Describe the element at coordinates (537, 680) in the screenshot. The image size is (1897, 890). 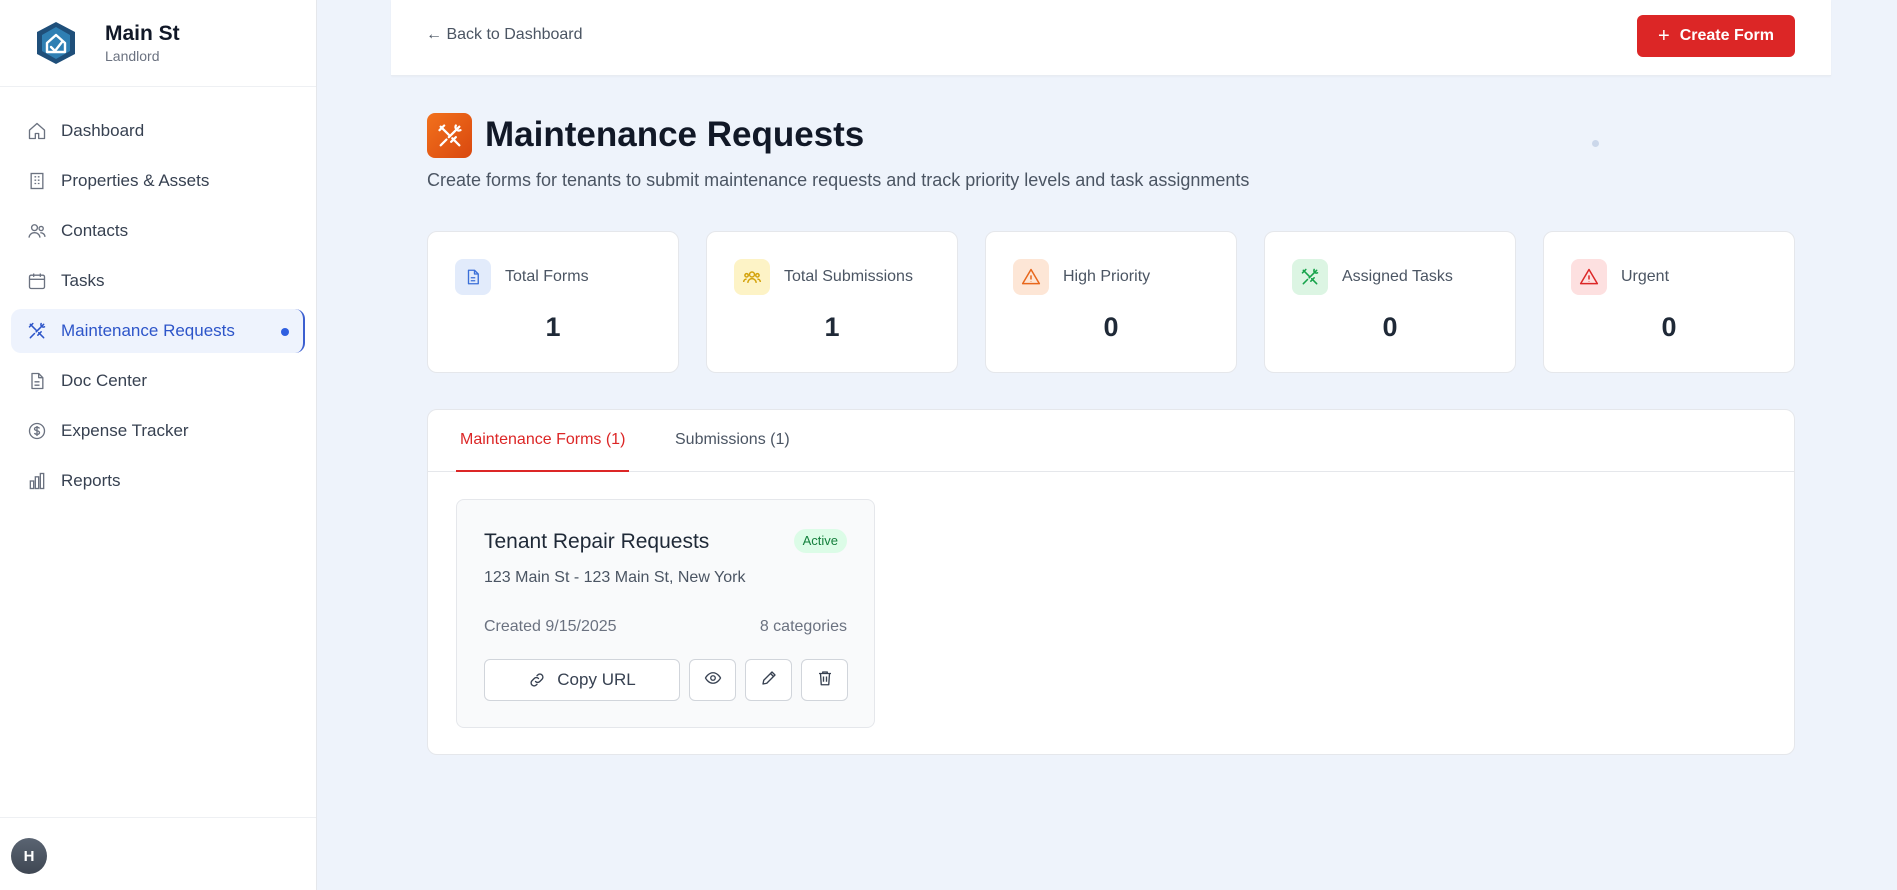
I see `link-icon` at that location.